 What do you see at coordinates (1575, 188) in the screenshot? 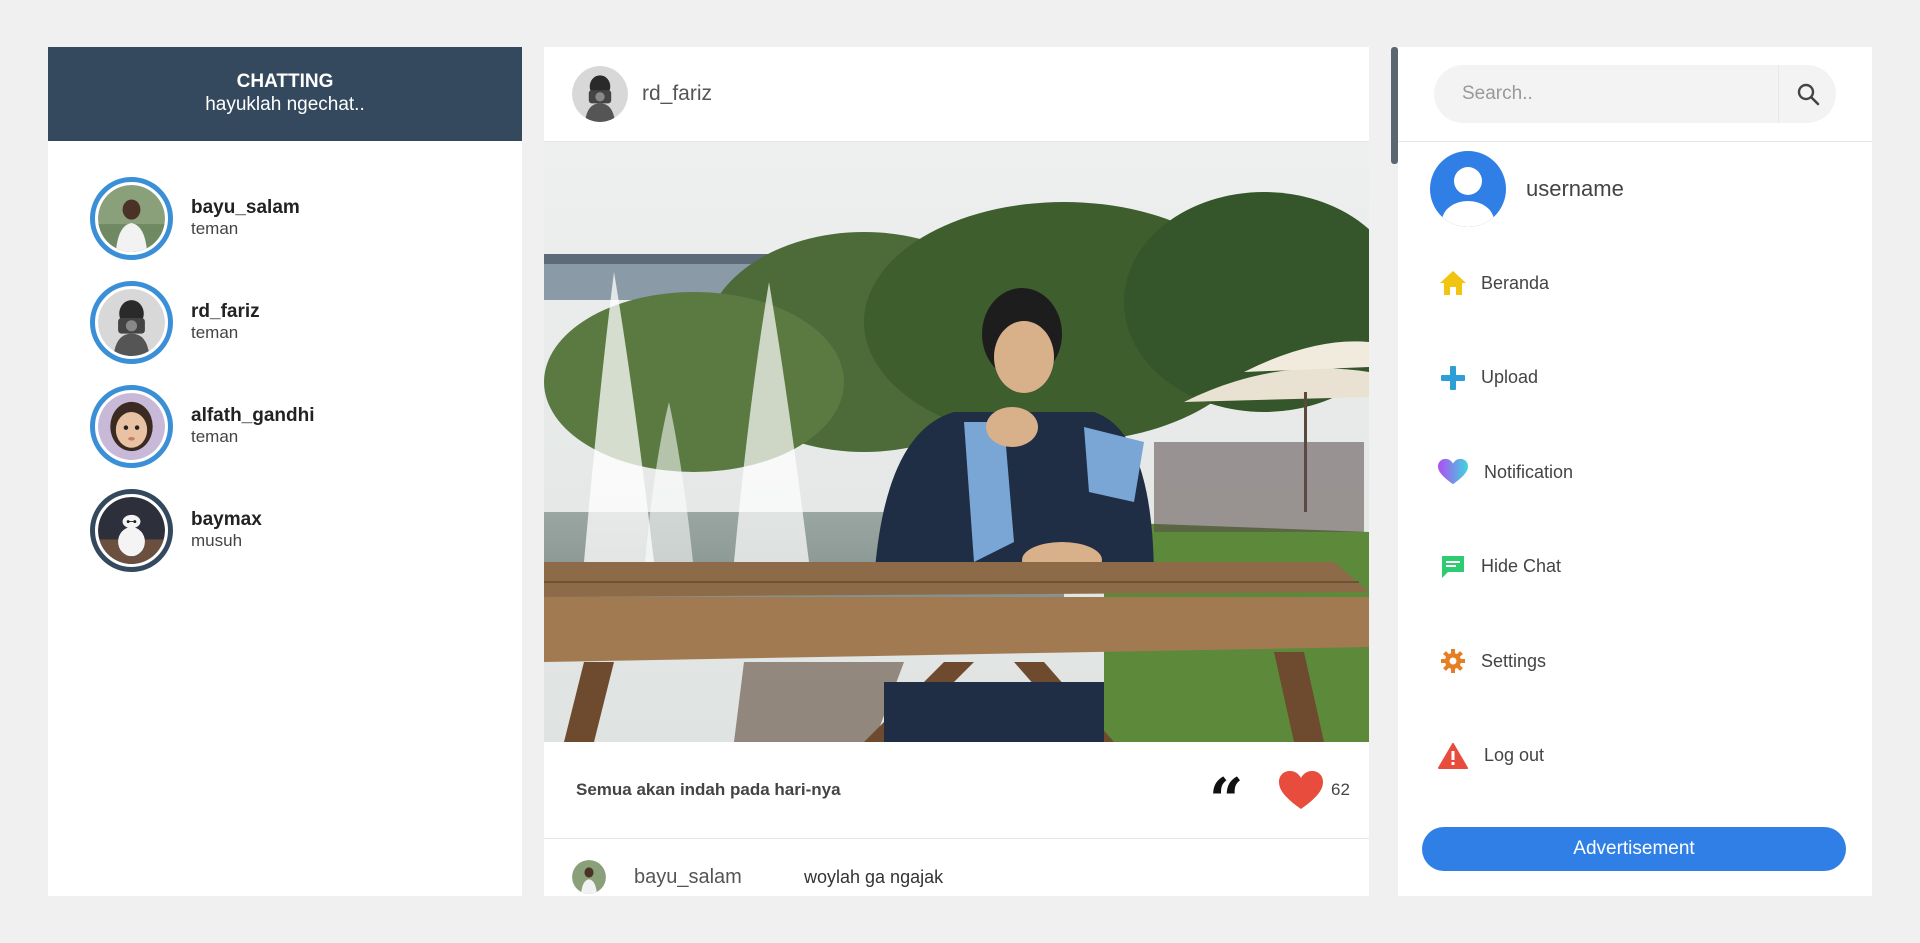
I see `profile-username: username` at bounding box center [1575, 188].